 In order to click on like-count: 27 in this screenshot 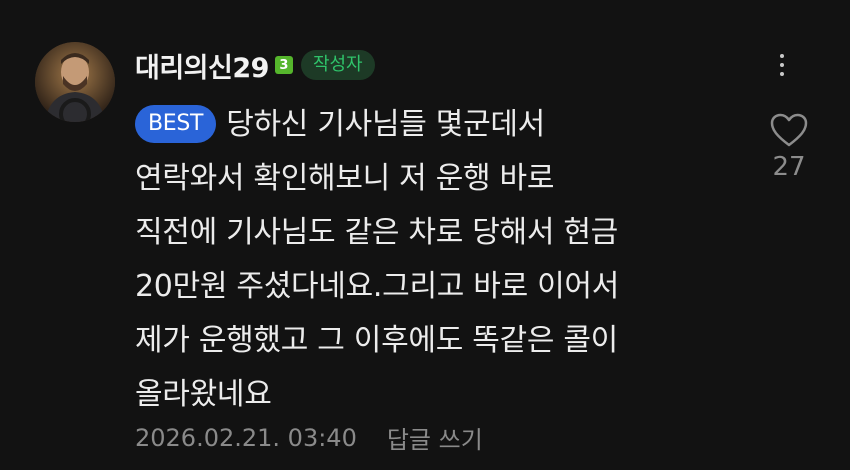, I will do `click(789, 167)`.